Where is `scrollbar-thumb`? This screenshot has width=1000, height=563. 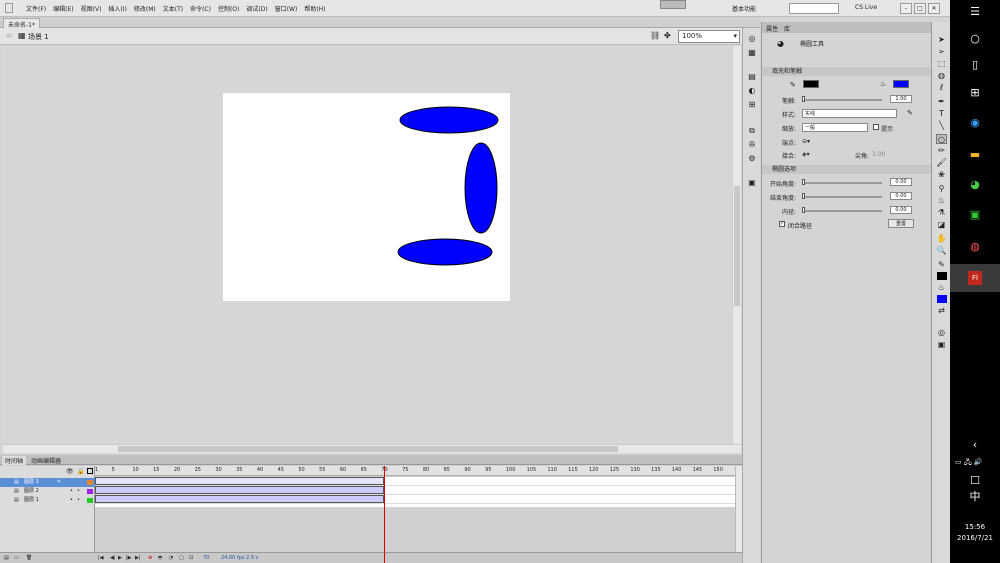
scrollbar-thumb is located at coordinates (368, 449).